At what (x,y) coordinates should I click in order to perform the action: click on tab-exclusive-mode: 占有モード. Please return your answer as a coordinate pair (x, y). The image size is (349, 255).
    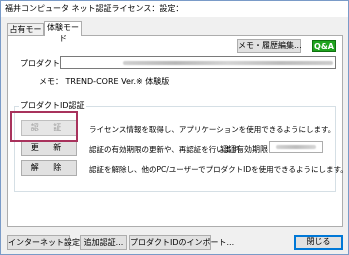
    Looking at the image, I should click on (25, 34).